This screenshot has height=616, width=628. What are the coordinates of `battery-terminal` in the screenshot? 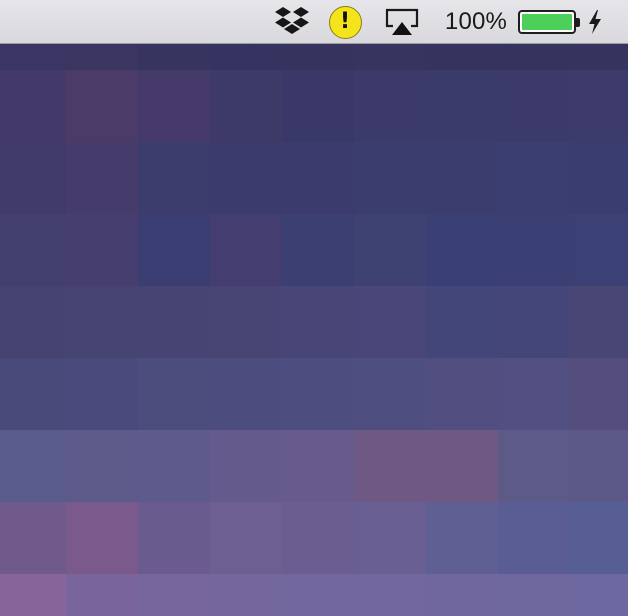 It's located at (578, 22).